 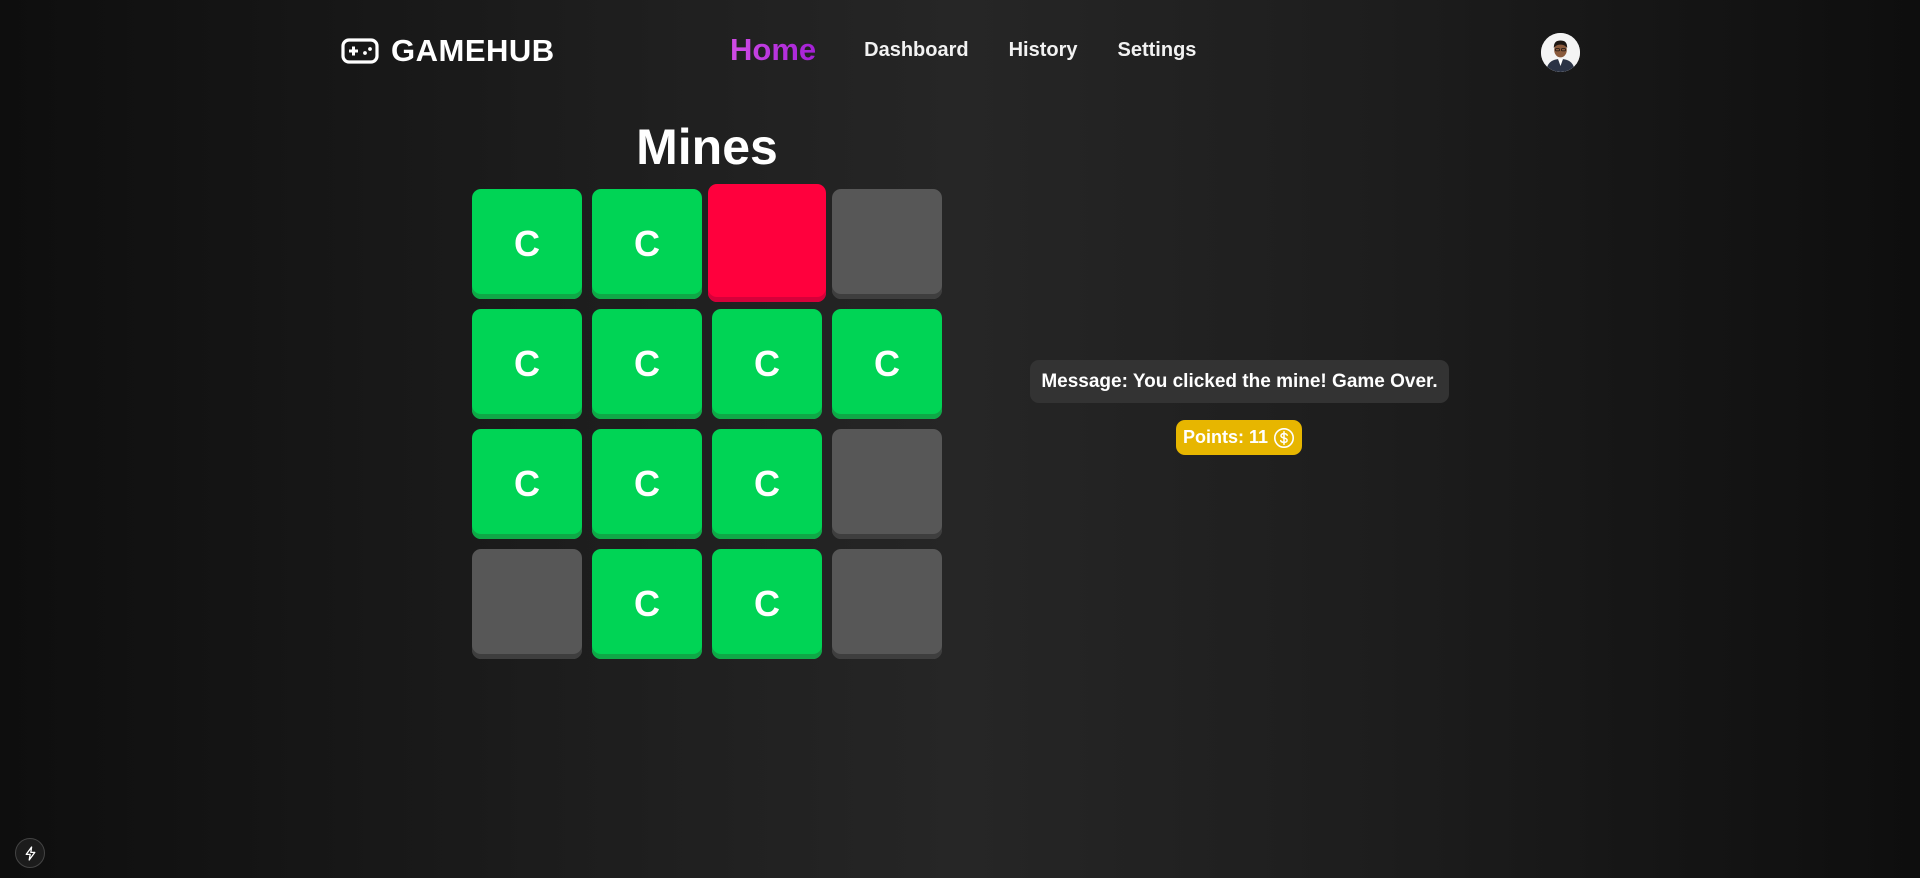 I want to click on mines-grid: CCCCCCCCCCC, so click(x=707, y=421).